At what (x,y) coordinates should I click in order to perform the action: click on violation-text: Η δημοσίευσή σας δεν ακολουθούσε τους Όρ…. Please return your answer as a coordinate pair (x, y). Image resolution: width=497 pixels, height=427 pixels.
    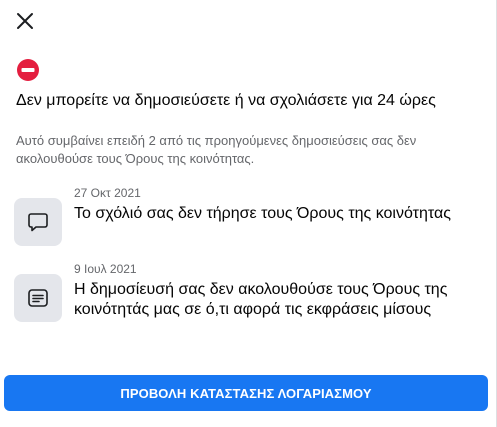
    Looking at the image, I should click on (261, 299).